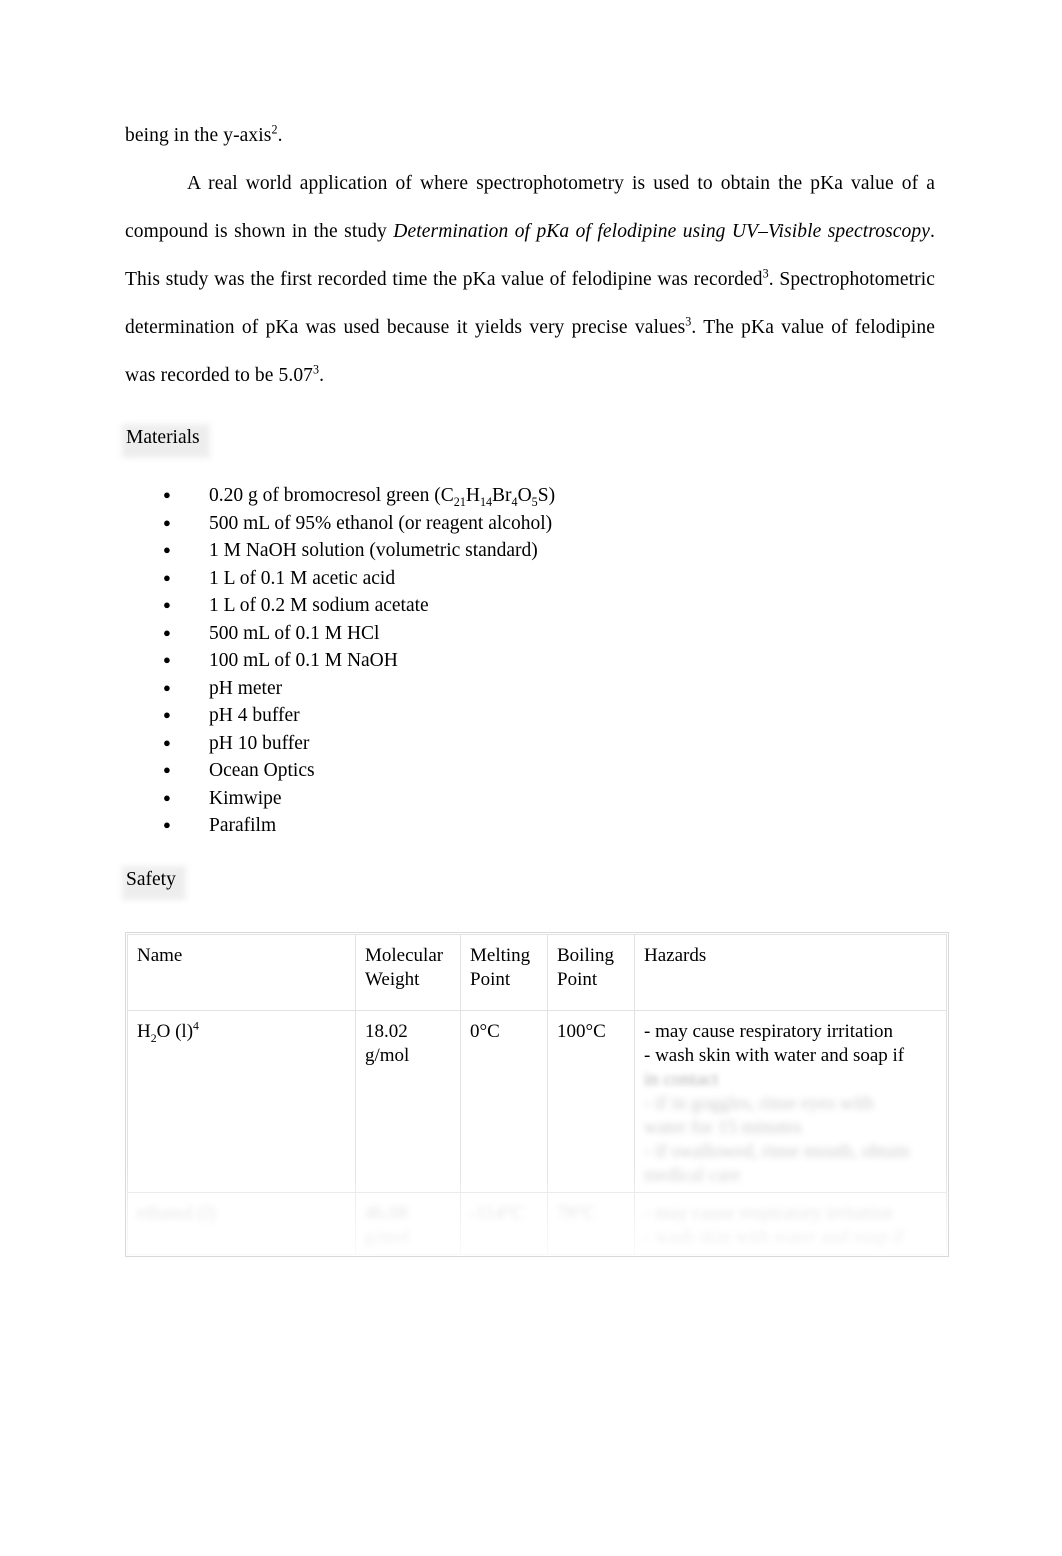  Describe the element at coordinates (549, 633) in the screenshot. I see `list-item: 500 mL of 0.1 M HCl` at that location.